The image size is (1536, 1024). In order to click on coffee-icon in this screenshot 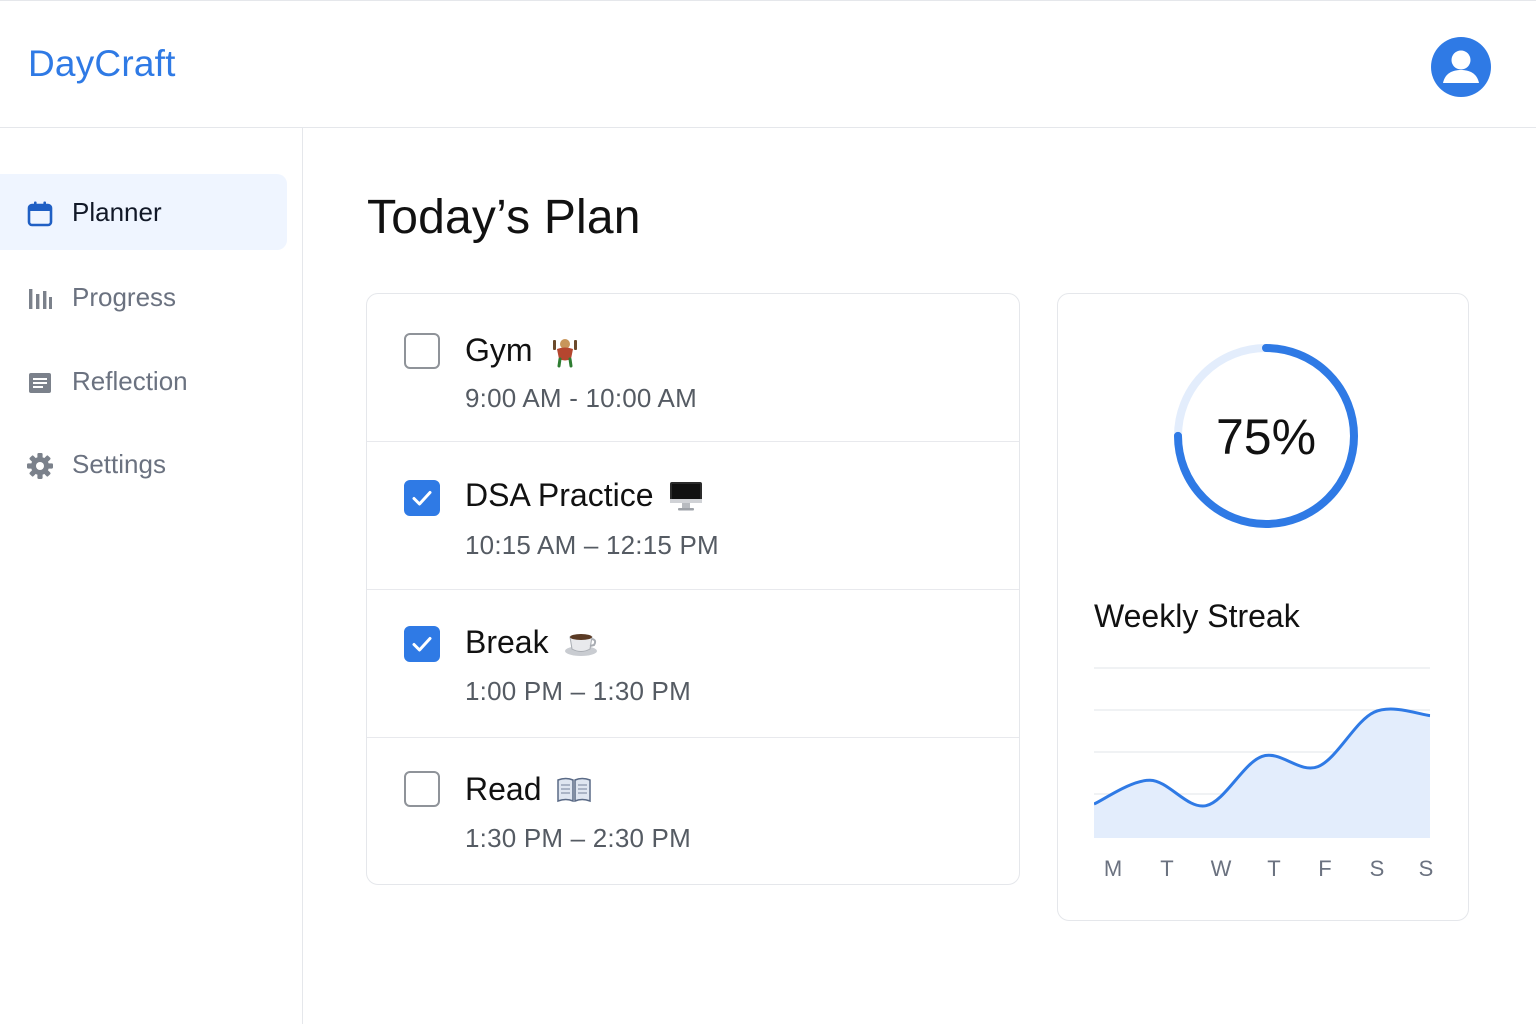, I will do `click(581, 643)`.